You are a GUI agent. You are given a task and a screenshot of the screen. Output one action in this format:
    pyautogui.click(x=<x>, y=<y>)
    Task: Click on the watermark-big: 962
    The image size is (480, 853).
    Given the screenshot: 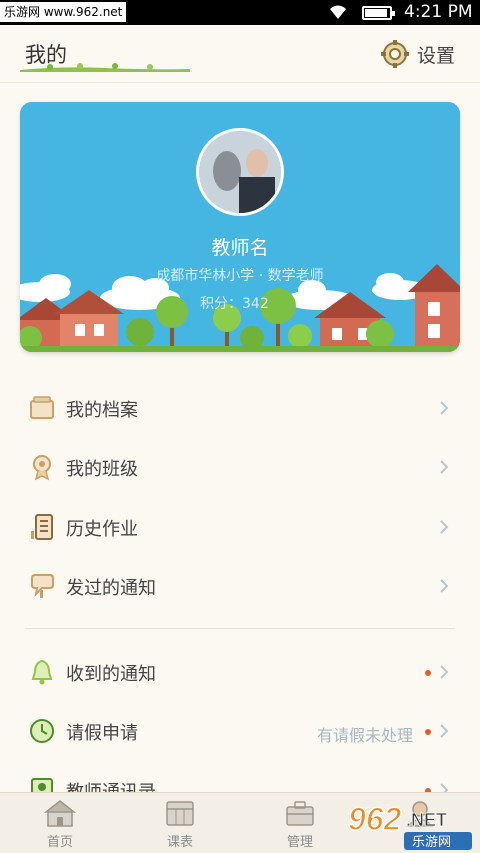 What is the action you would take?
    pyautogui.click(x=375, y=819)
    